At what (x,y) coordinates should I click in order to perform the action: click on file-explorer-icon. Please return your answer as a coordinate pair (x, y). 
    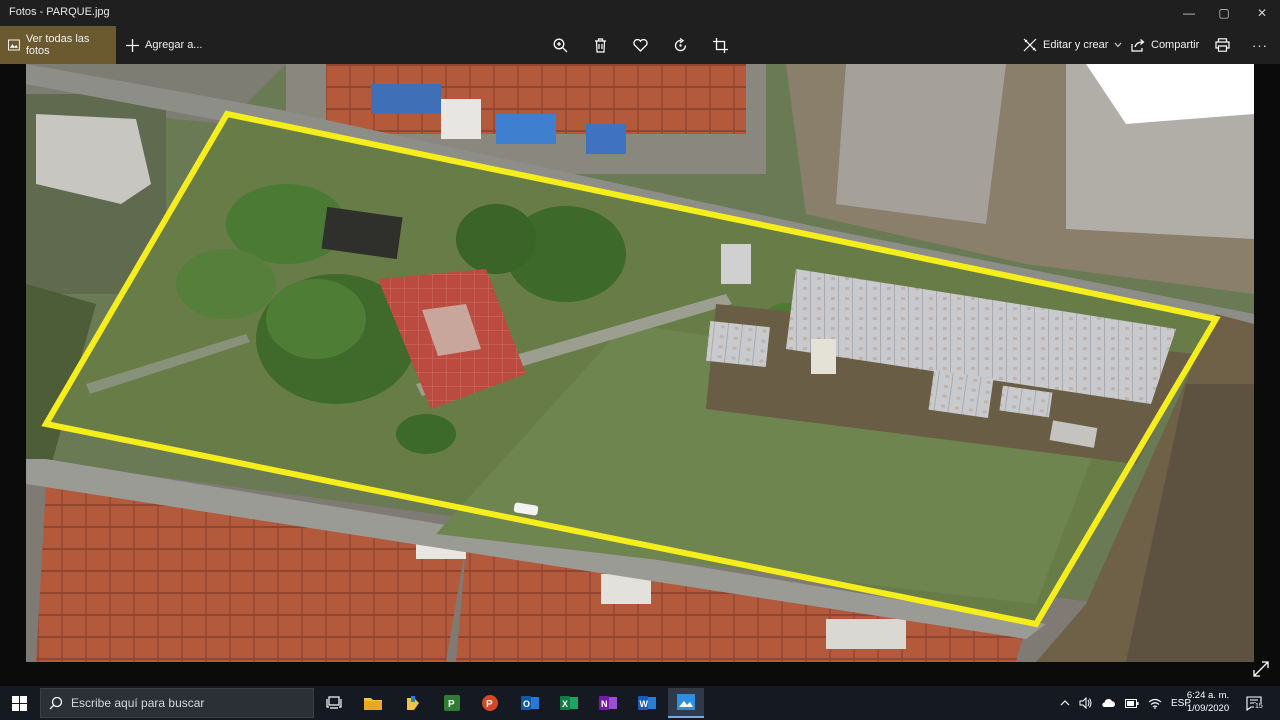
    Looking at the image, I should click on (373, 703).